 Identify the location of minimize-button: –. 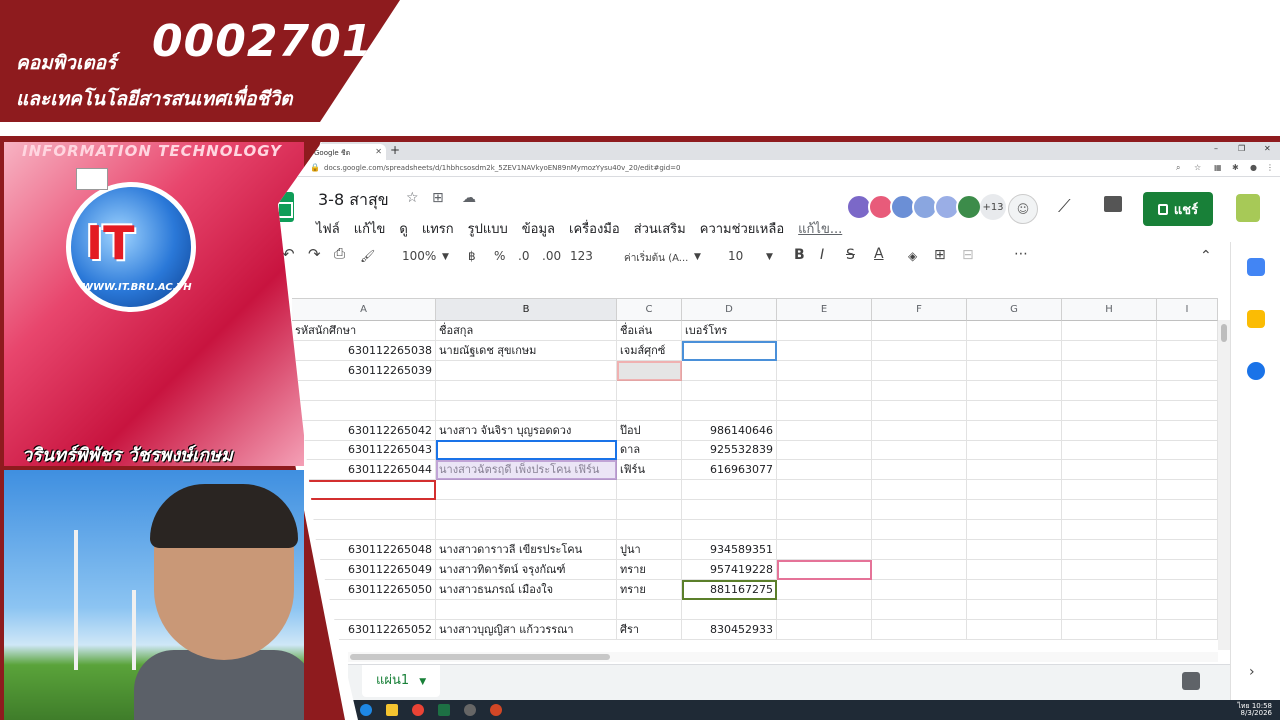
(1216, 148).